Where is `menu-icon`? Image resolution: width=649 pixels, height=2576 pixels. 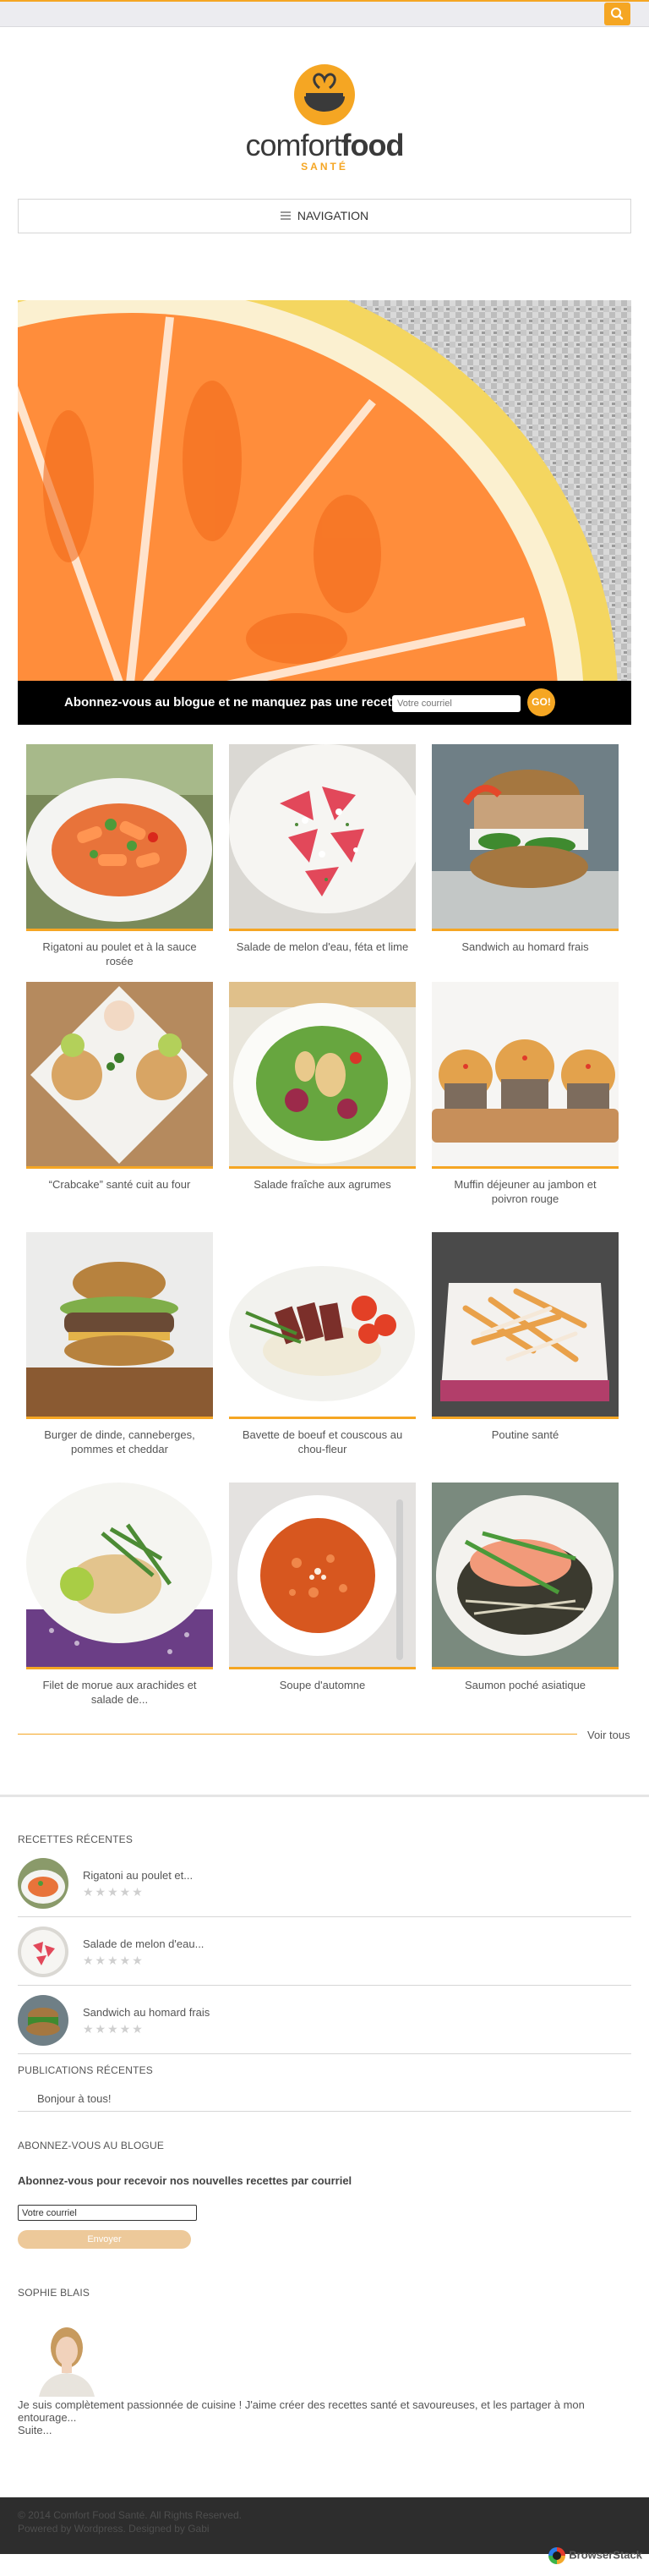
menu-icon is located at coordinates (286, 216).